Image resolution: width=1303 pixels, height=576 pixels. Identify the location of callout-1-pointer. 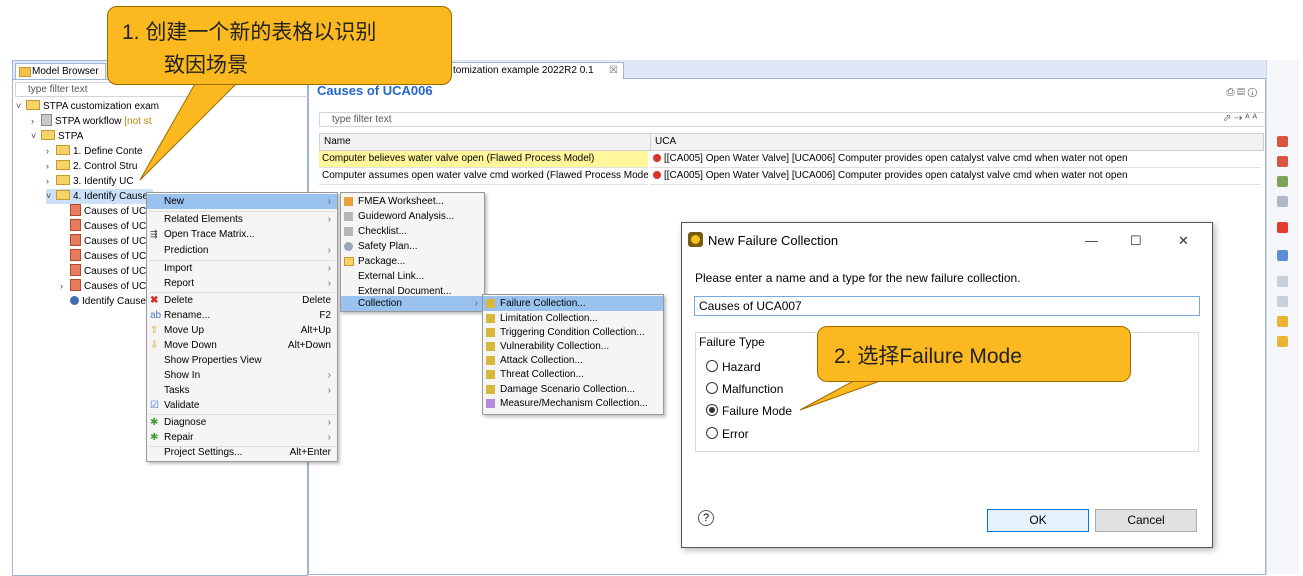
(193, 127).